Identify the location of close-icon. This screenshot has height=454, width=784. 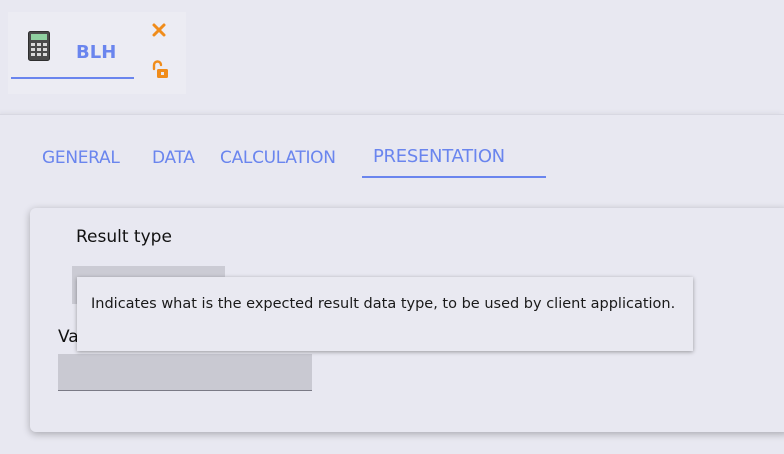
(159, 30).